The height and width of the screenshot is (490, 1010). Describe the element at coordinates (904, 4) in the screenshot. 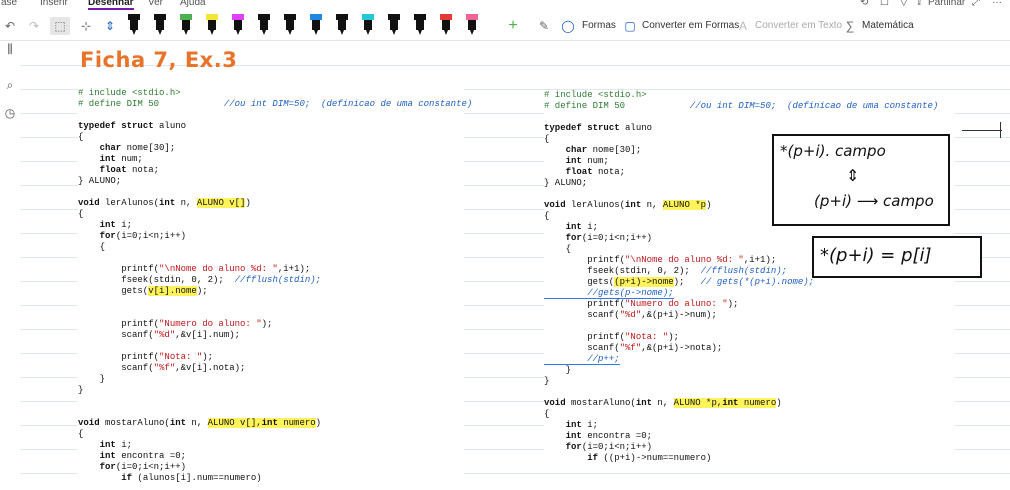

I see `bell-icon: ▽` at that location.